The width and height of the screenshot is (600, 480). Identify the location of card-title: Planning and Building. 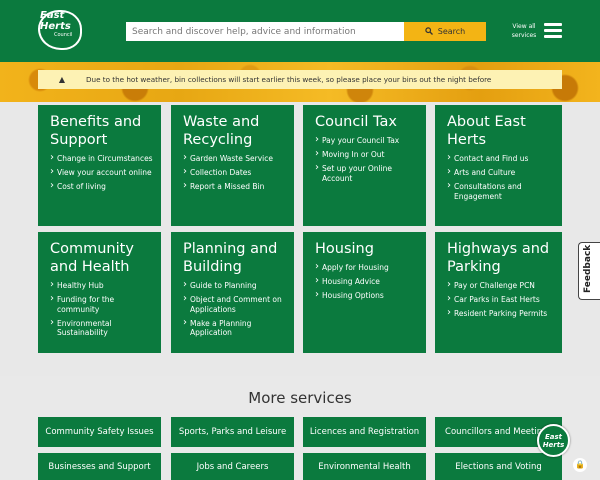
(230, 258).